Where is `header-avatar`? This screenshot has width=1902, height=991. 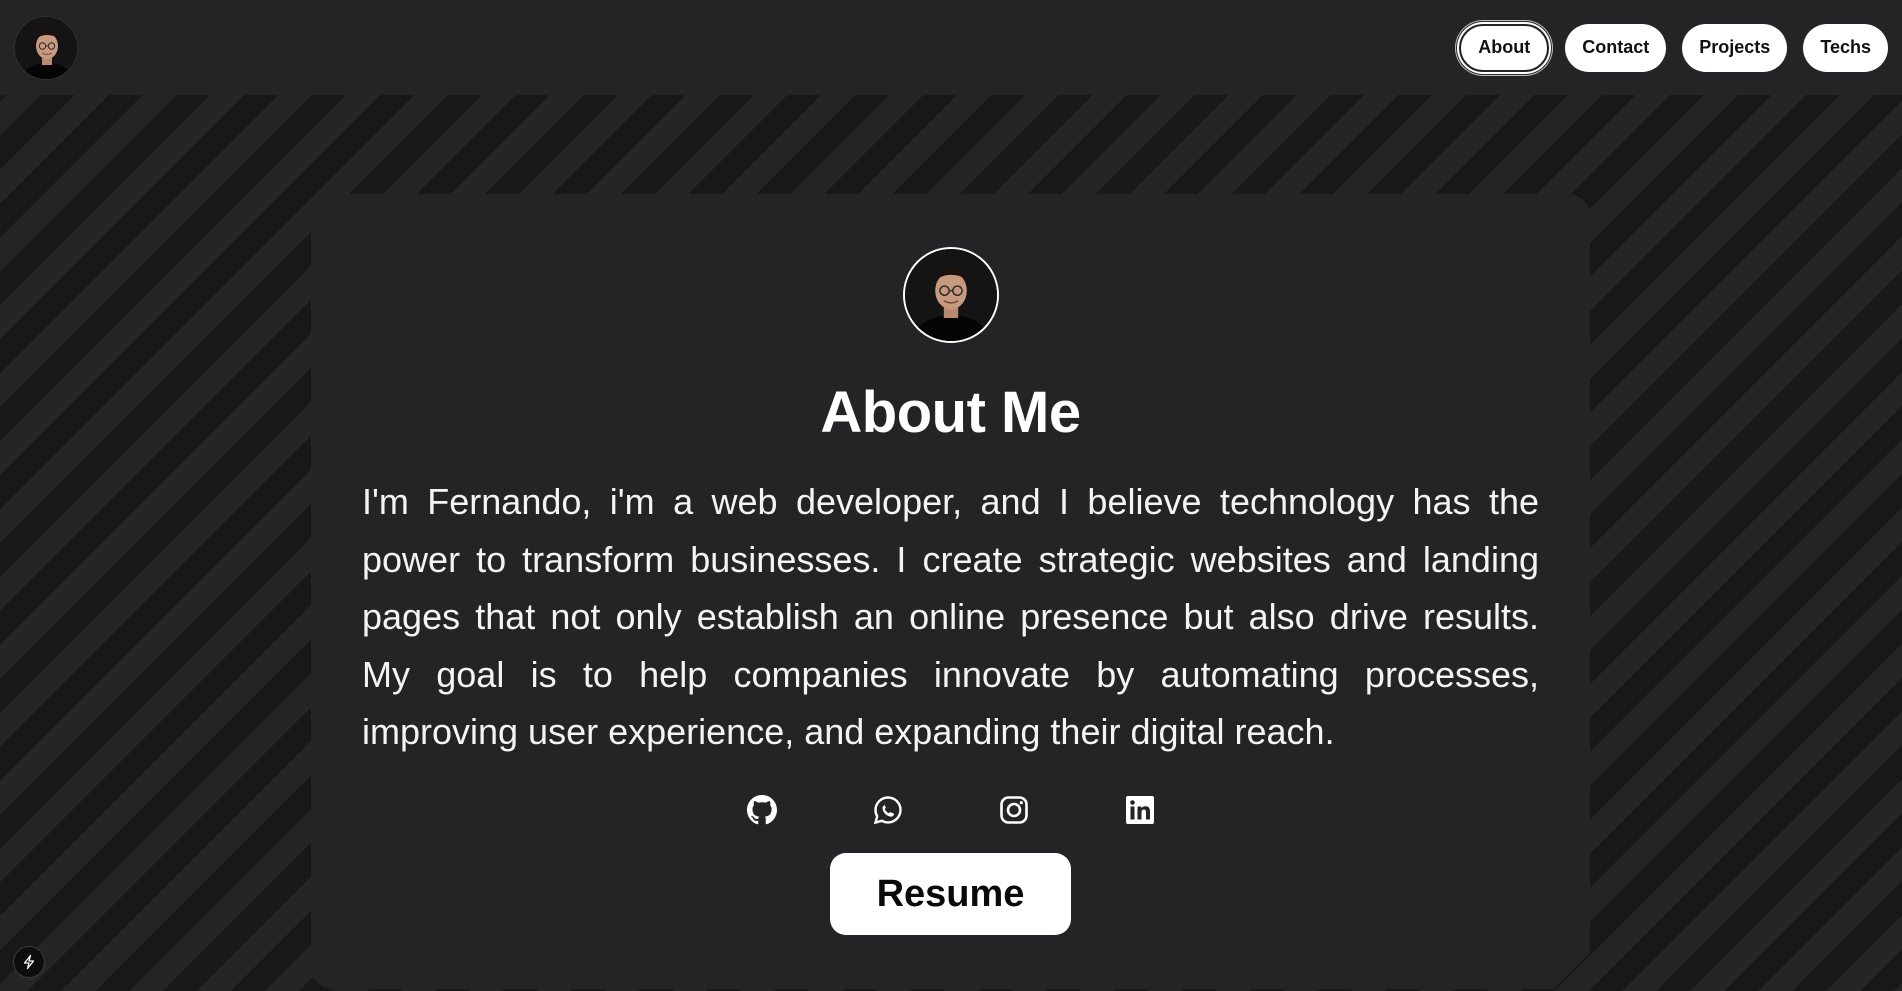
header-avatar is located at coordinates (46, 47).